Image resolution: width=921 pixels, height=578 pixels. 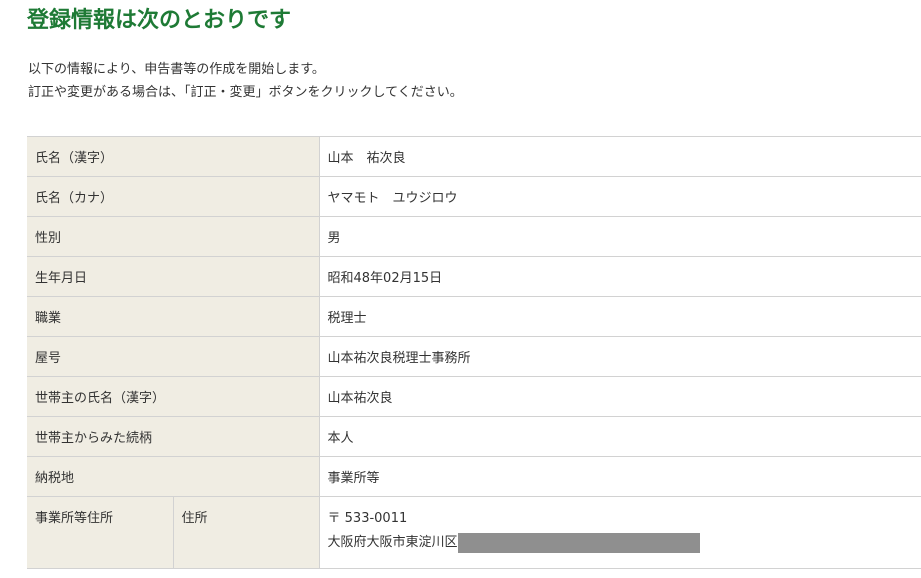 I want to click on intro-line-2: 訂正や変更がある場合は、「訂正・変更」ボタンをクリックしてください。, so click(x=245, y=92).